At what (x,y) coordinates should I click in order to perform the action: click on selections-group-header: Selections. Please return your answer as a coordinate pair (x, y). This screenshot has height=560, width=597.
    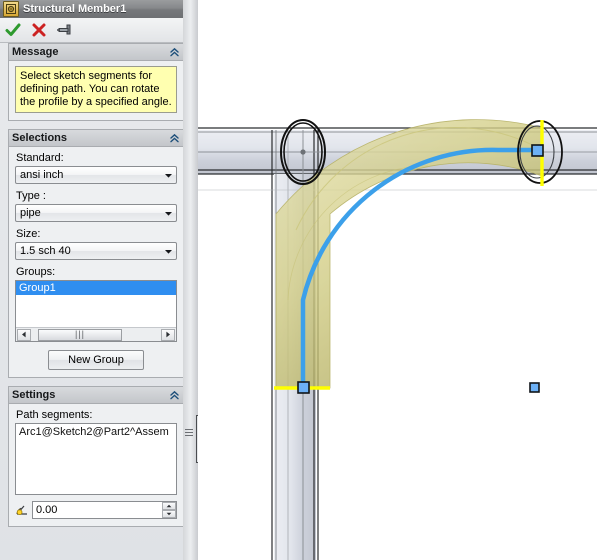
    Looking at the image, I should click on (96, 138).